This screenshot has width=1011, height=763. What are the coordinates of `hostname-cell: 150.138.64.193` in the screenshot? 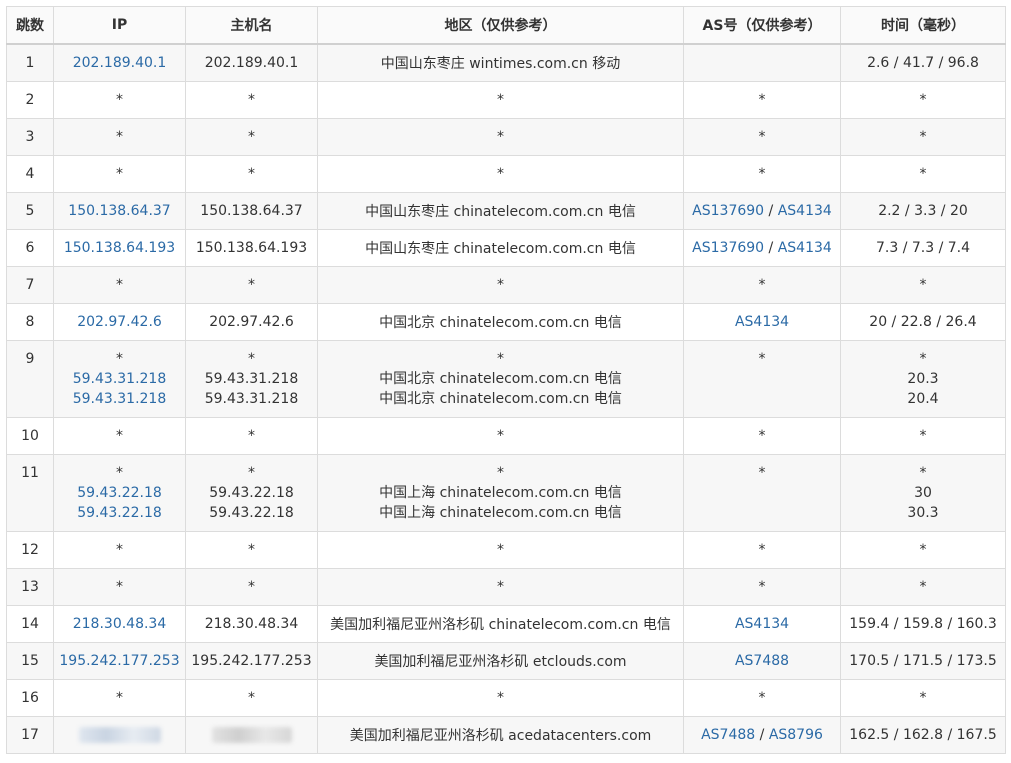 It's located at (251, 247).